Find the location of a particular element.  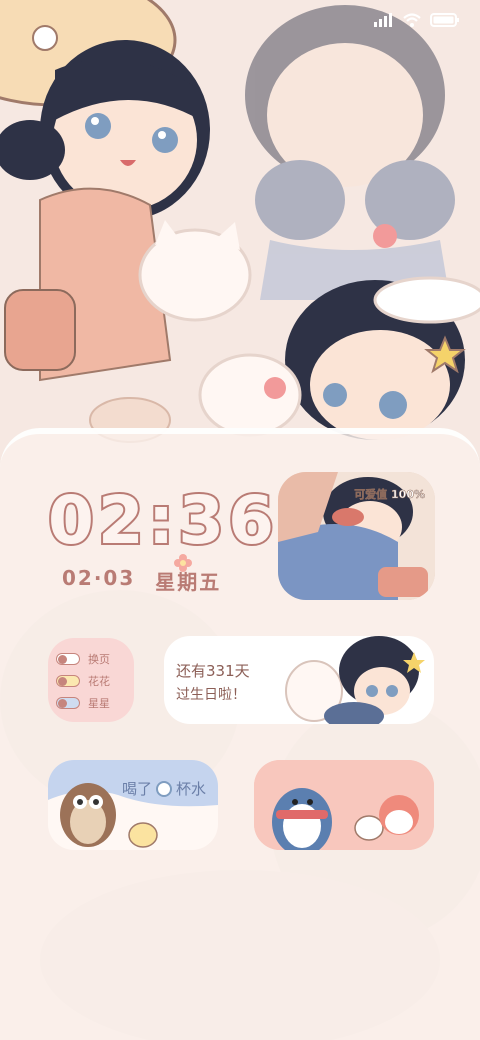

clock-time: 02:36 is located at coordinates (162, 521).